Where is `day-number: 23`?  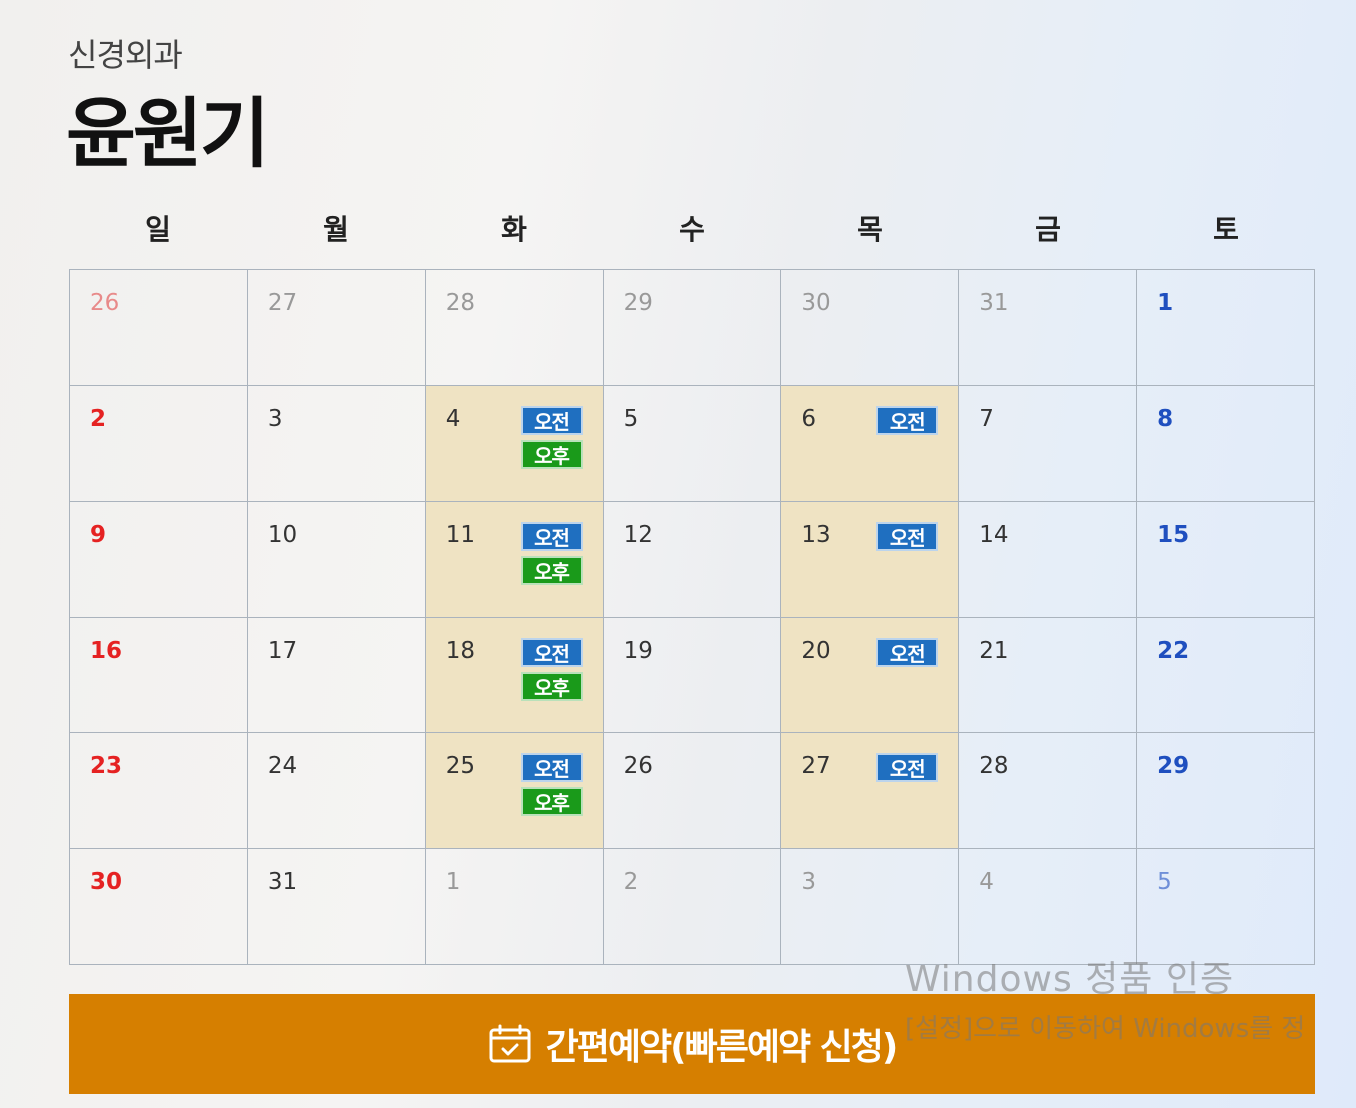
day-number: 23 is located at coordinates (106, 766).